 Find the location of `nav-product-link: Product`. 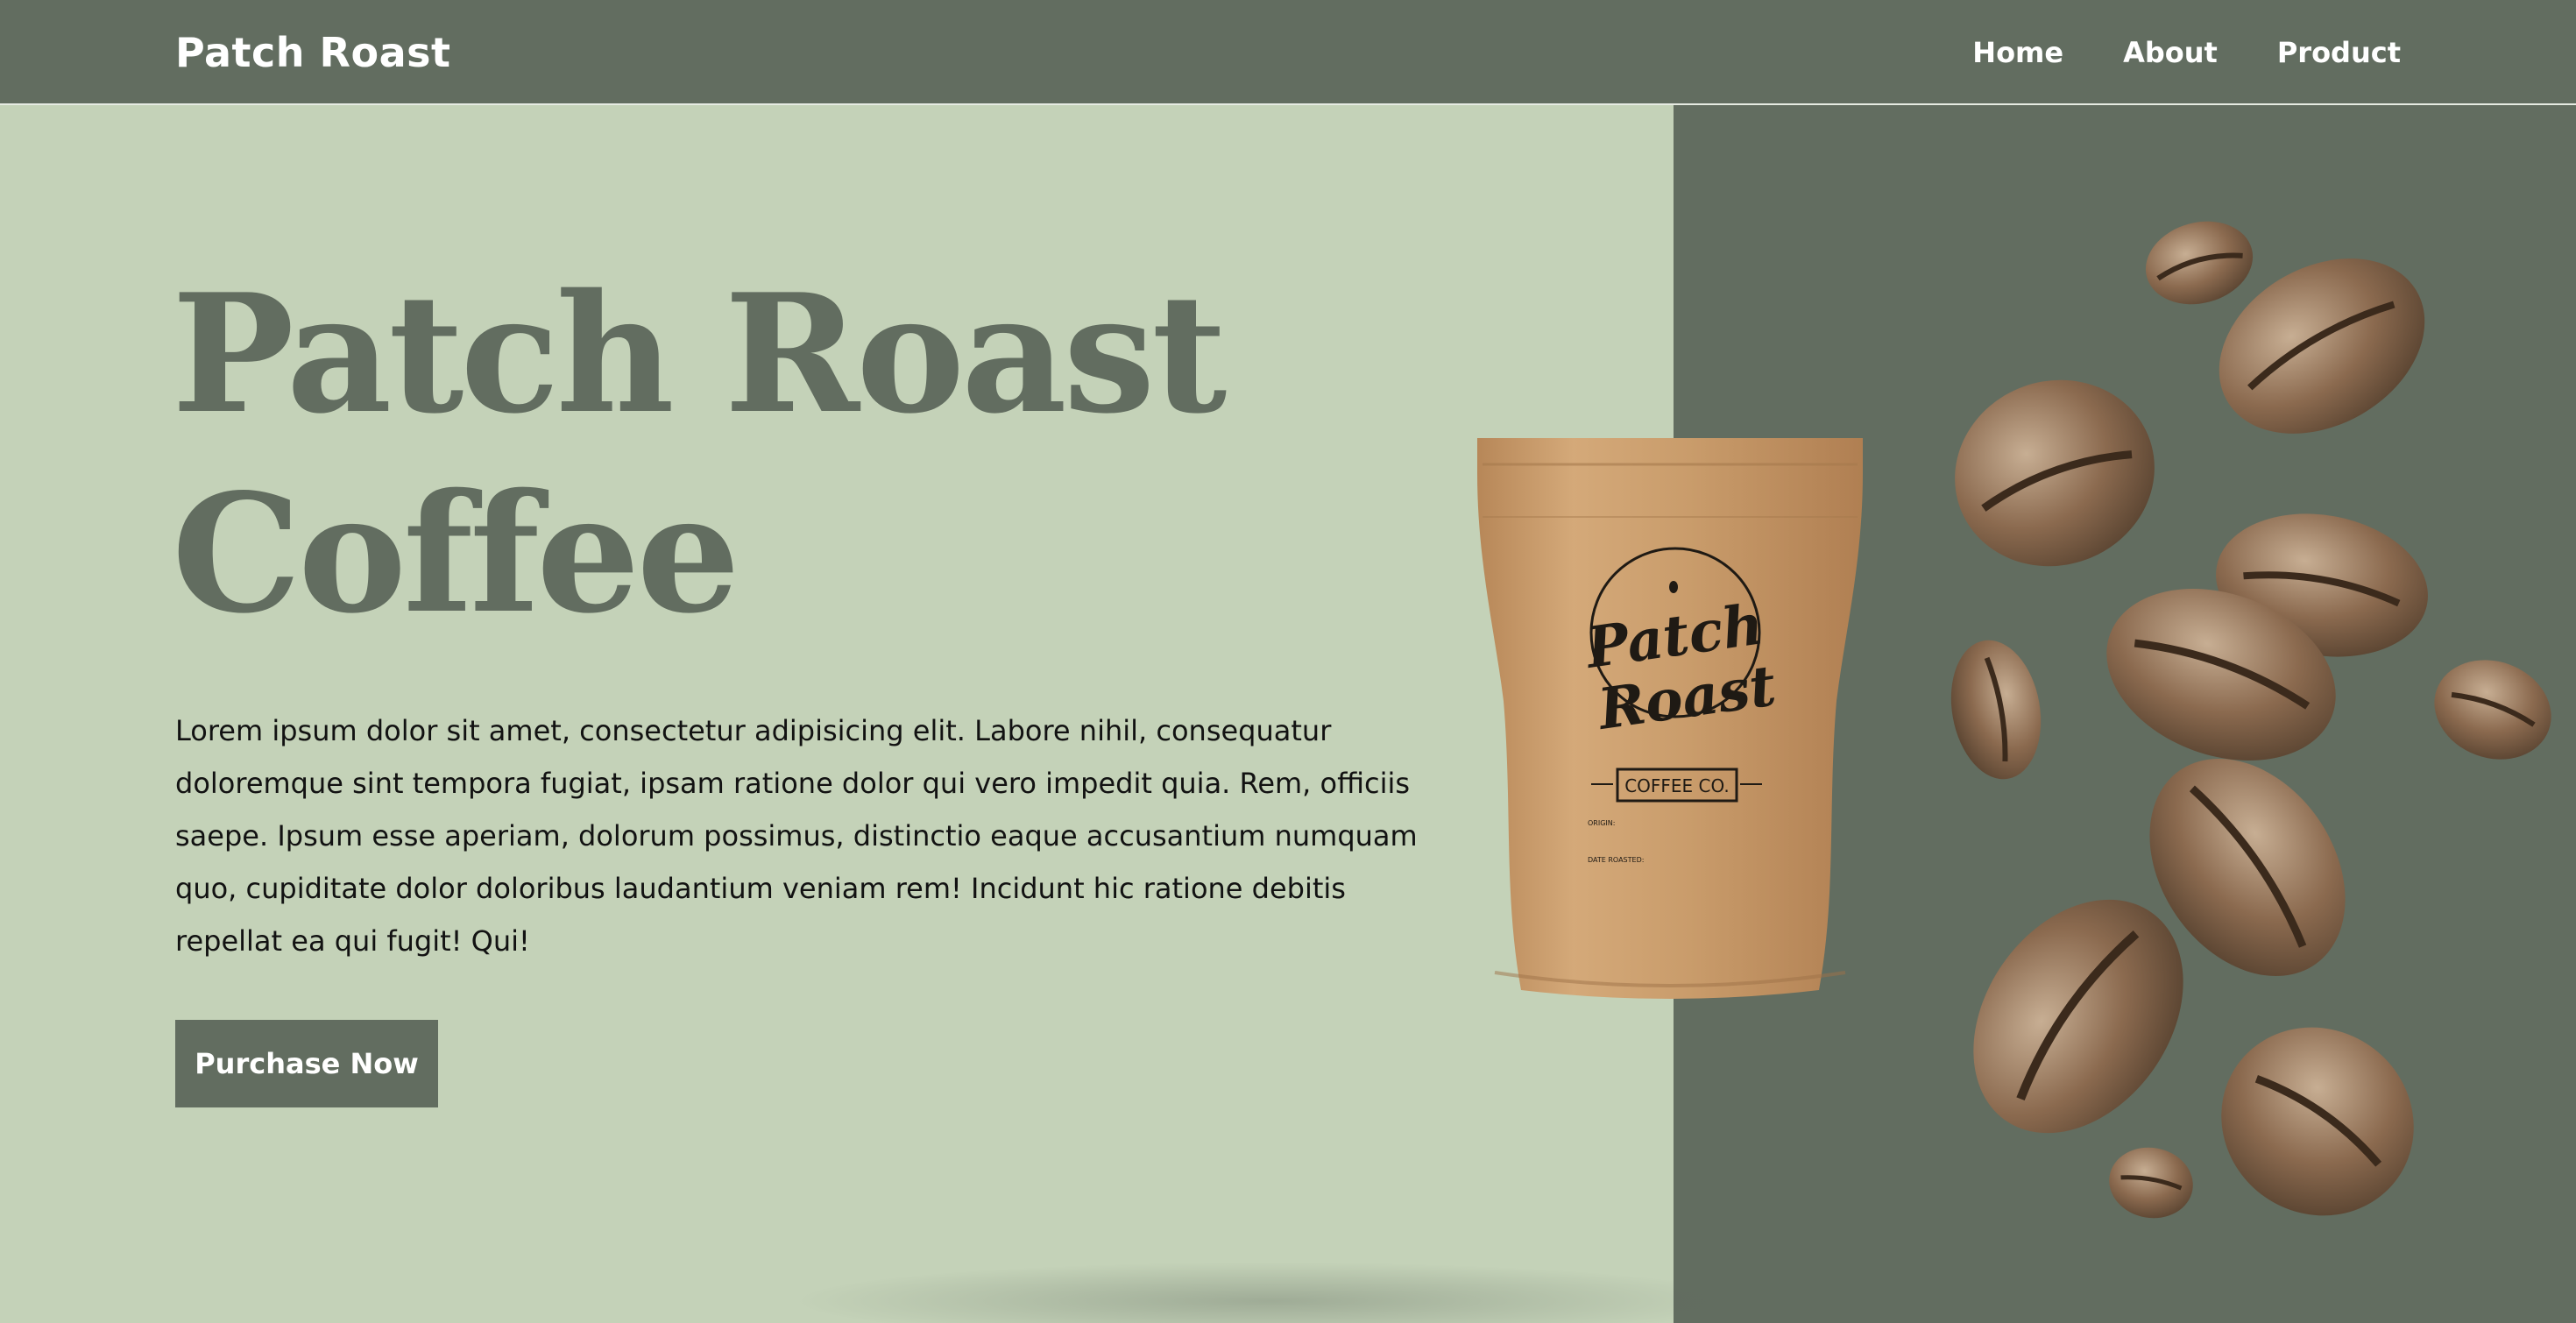

nav-product-link: Product is located at coordinates (2339, 53).